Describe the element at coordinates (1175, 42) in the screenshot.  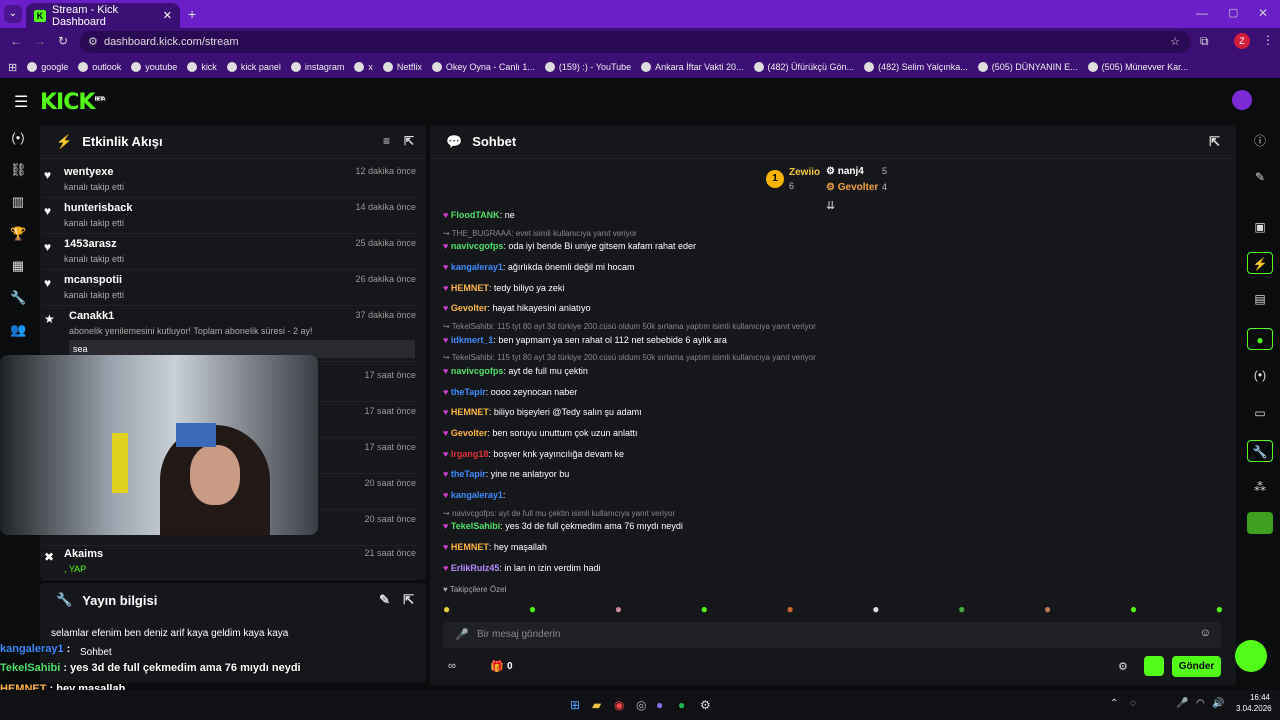
I see `bookmark-star-icon: ☆` at that location.